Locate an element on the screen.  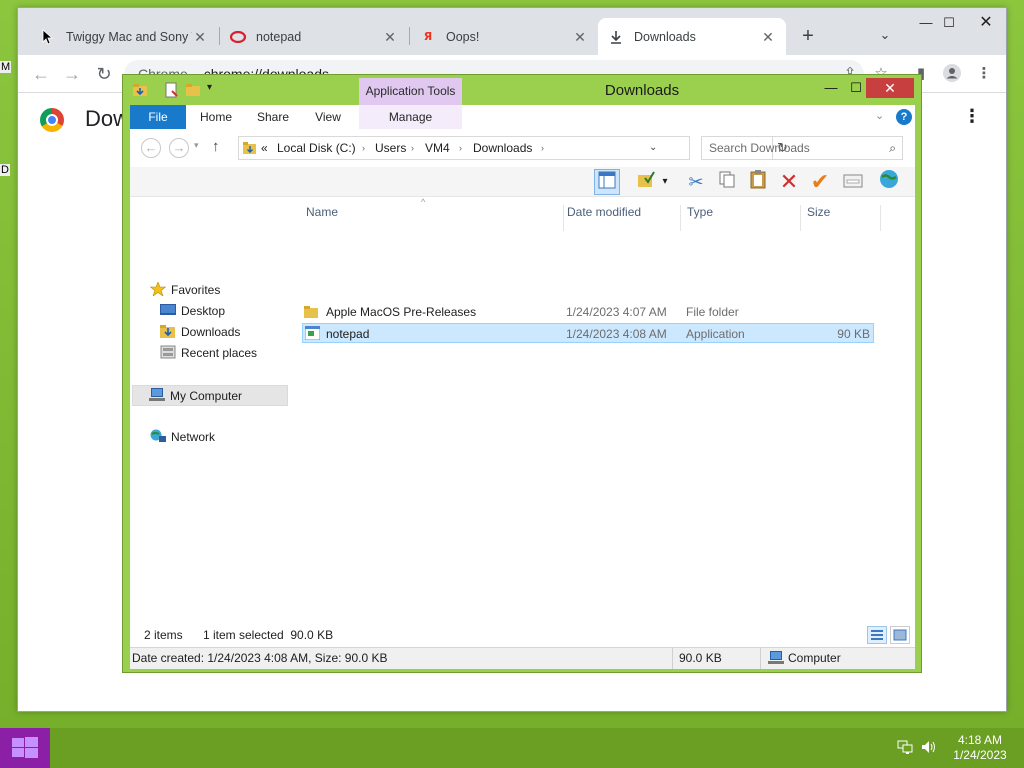
menu-icon: ⋮ is located at coordinates (984, 74).